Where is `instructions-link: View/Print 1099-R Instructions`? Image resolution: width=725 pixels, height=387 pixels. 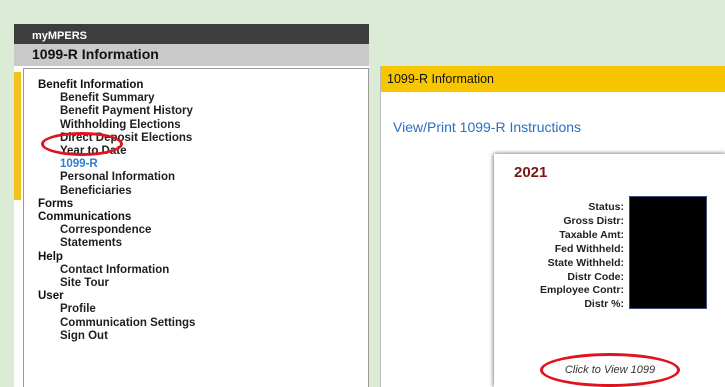 instructions-link: View/Print 1099-R Instructions is located at coordinates (487, 127).